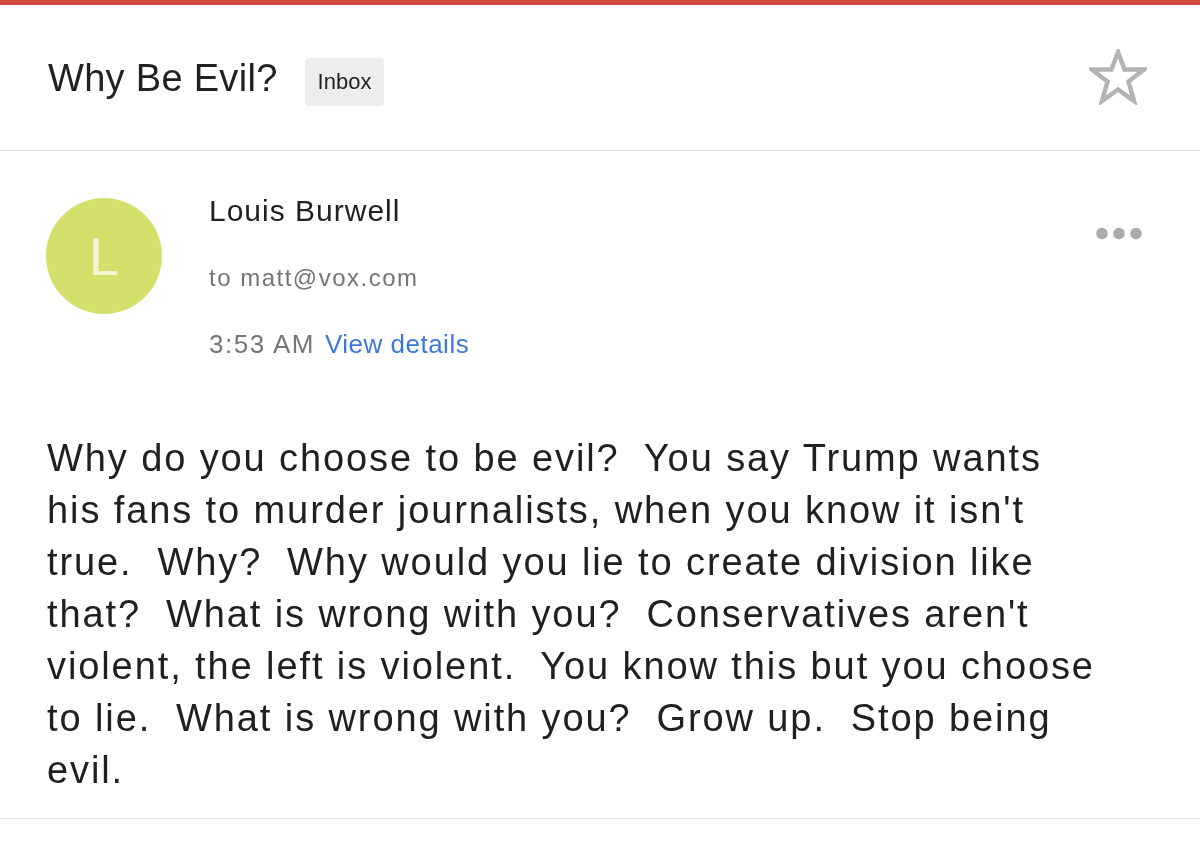 Image resolution: width=1200 pixels, height=842 pixels. Describe the element at coordinates (305, 211) in the screenshot. I see `sender-name: Louis Burwell` at that location.